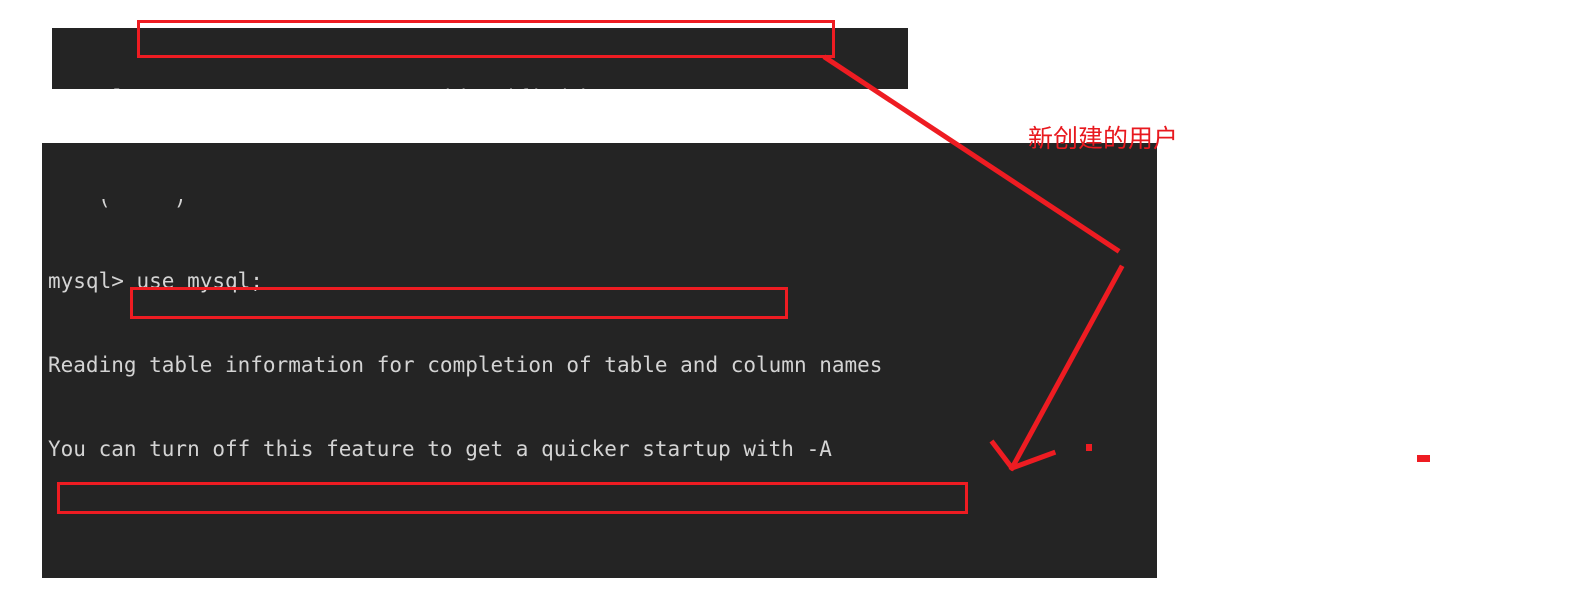  Describe the element at coordinates (599, 205) in the screenshot. I see `clipped-text-fragment: ( )` at that location.